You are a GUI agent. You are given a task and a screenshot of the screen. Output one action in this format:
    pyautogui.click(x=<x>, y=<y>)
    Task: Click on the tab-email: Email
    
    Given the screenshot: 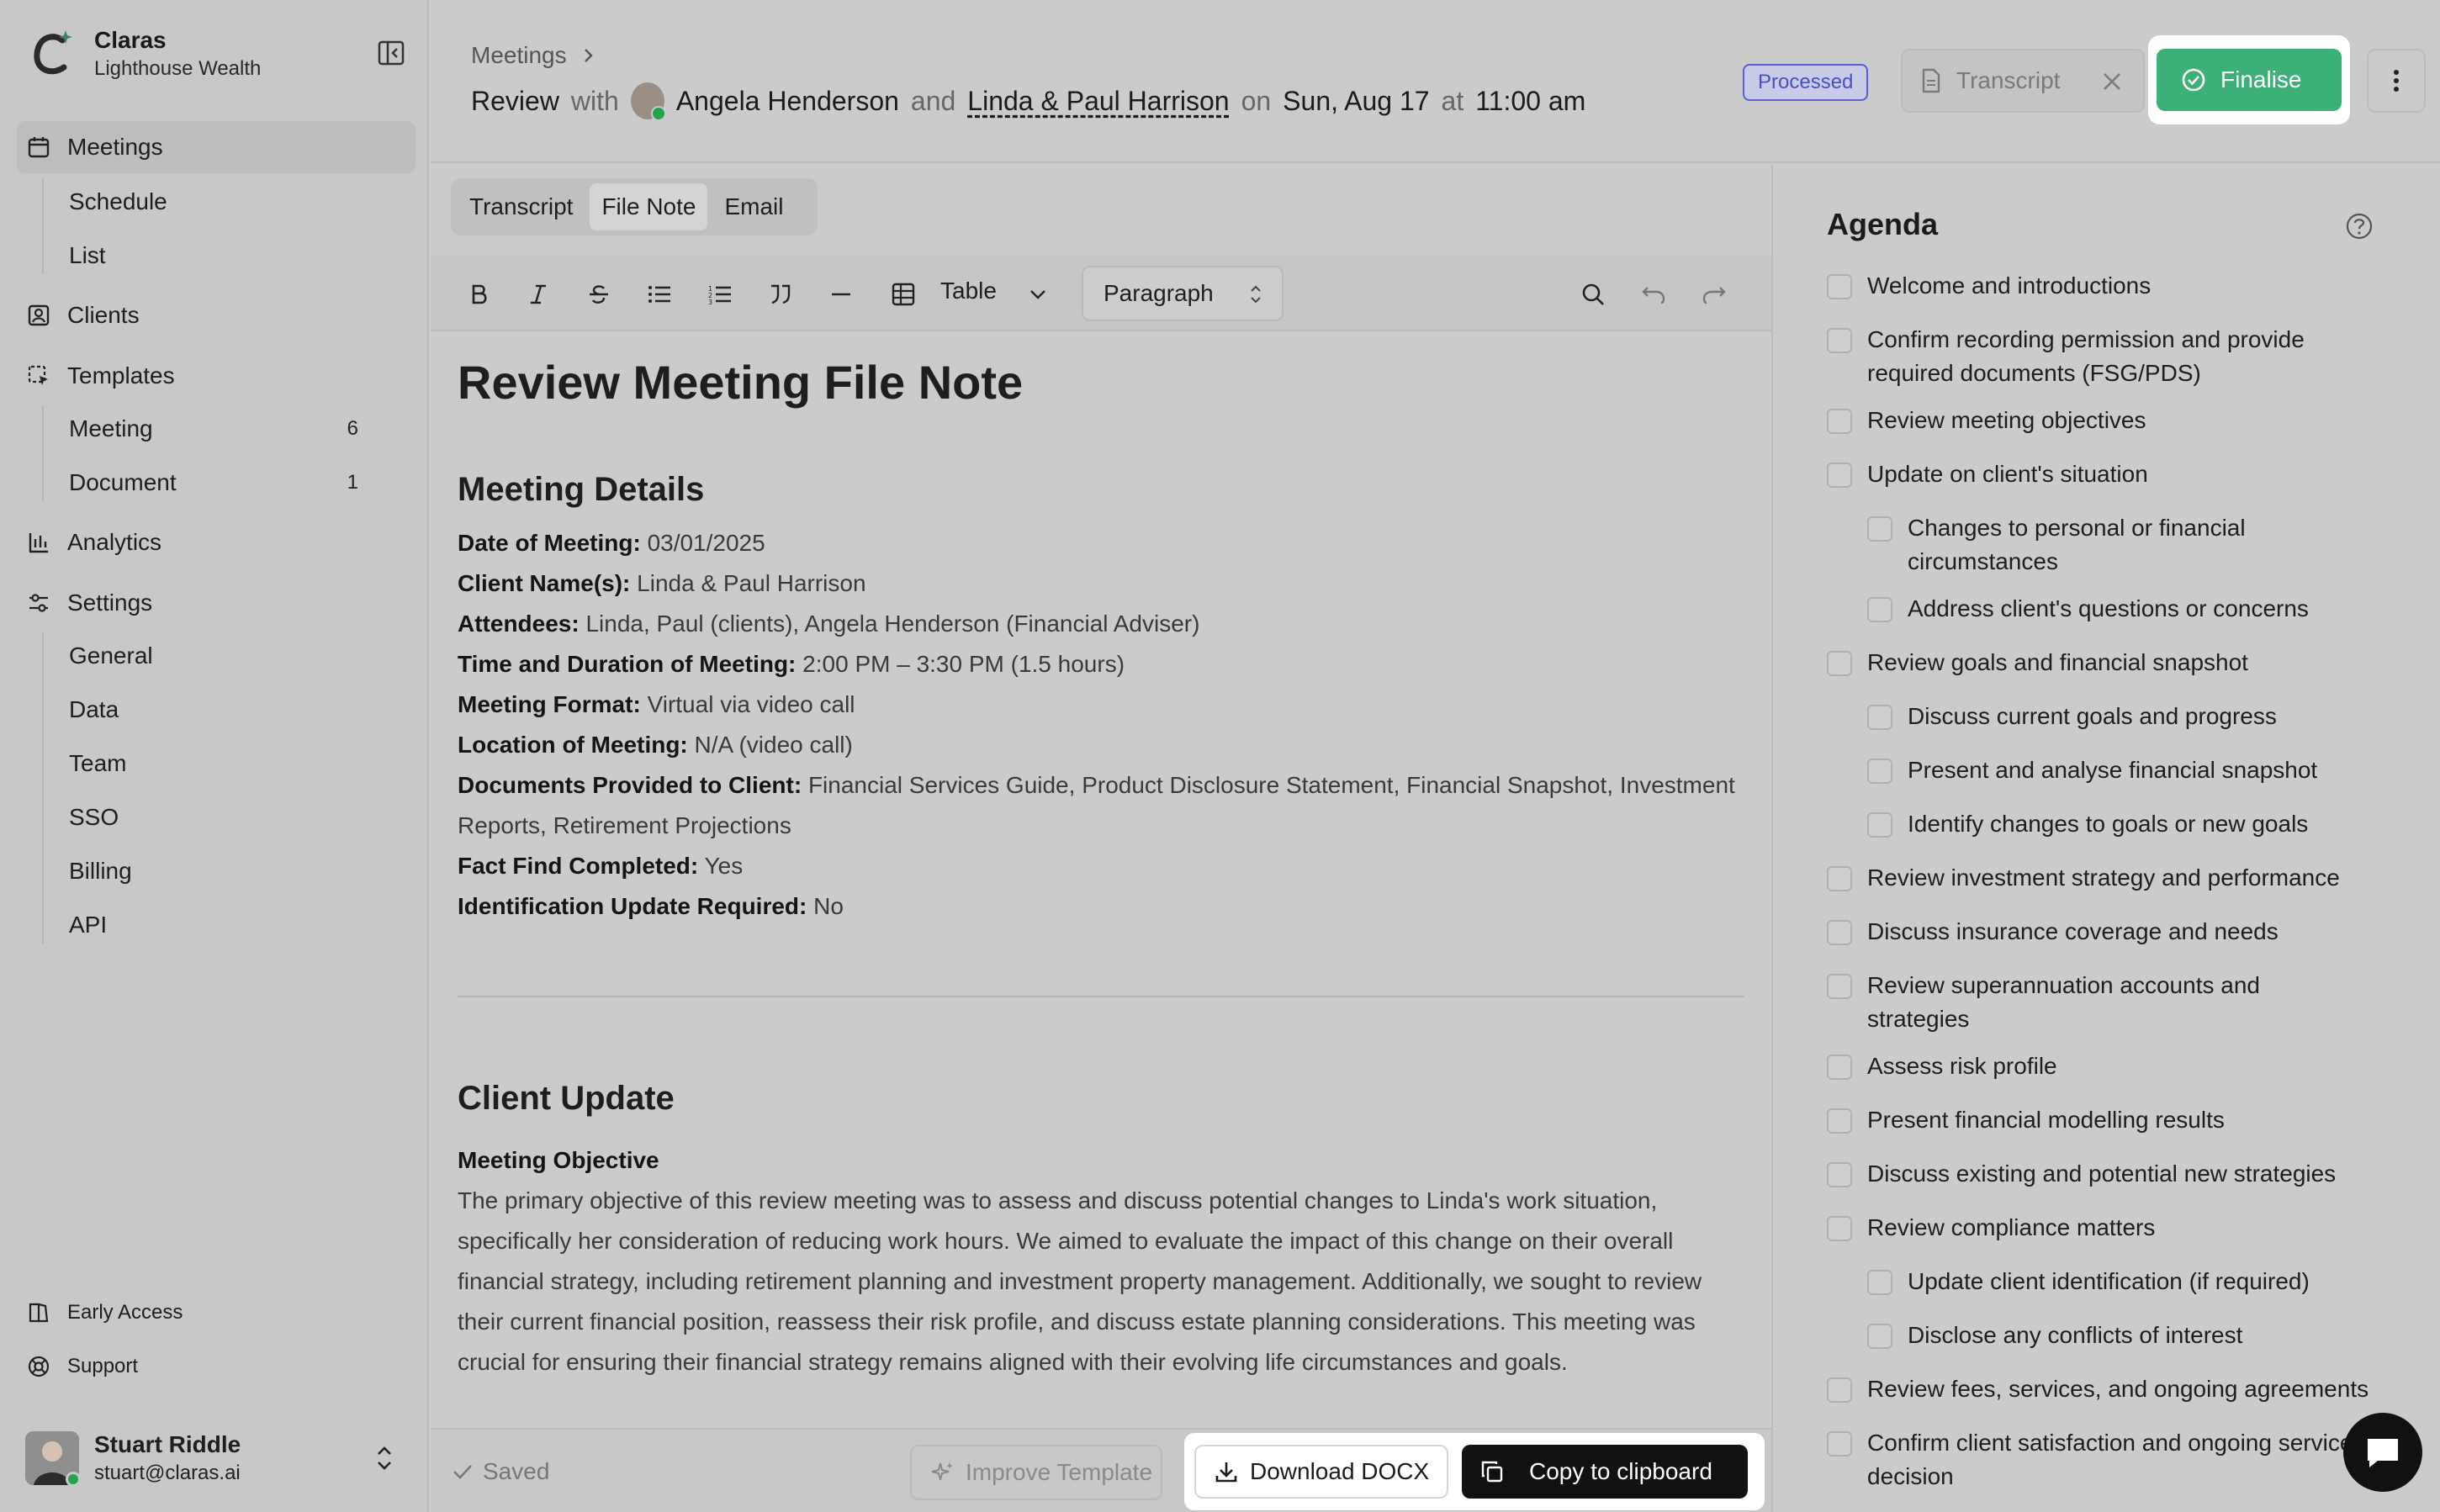 What is the action you would take?
    pyautogui.click(x=754, y=206)
    